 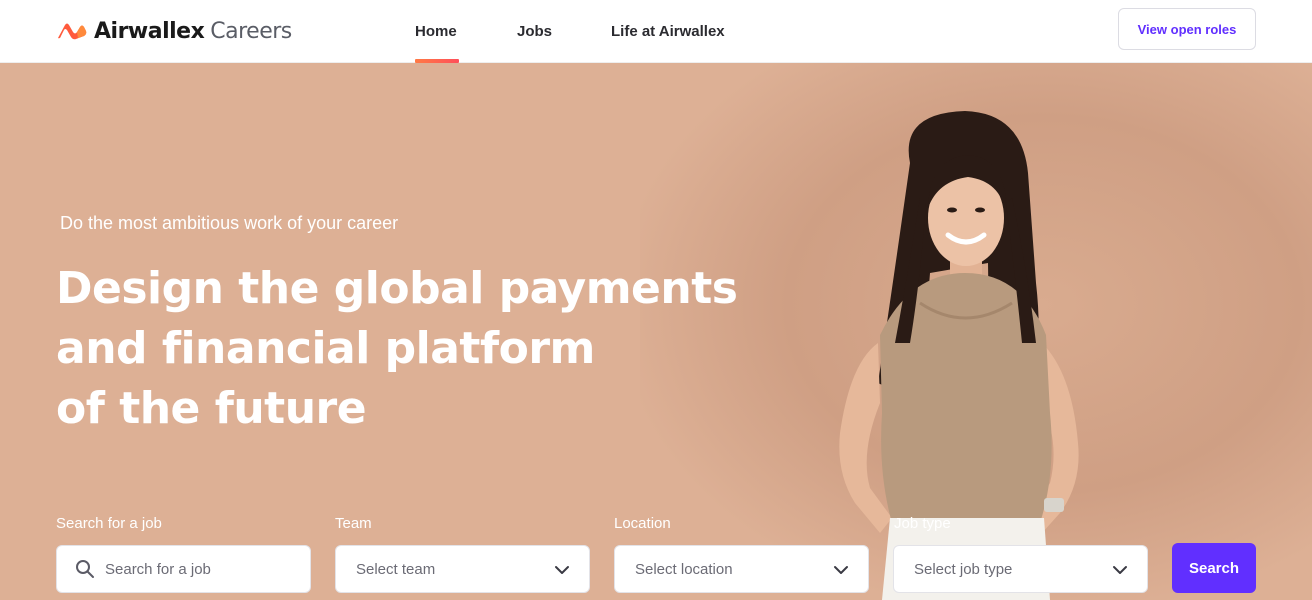 What do you see at coordinates (149, 31) in the screenshot?
I see `brand-name: Airwallex` at bounding box center [149, 31].